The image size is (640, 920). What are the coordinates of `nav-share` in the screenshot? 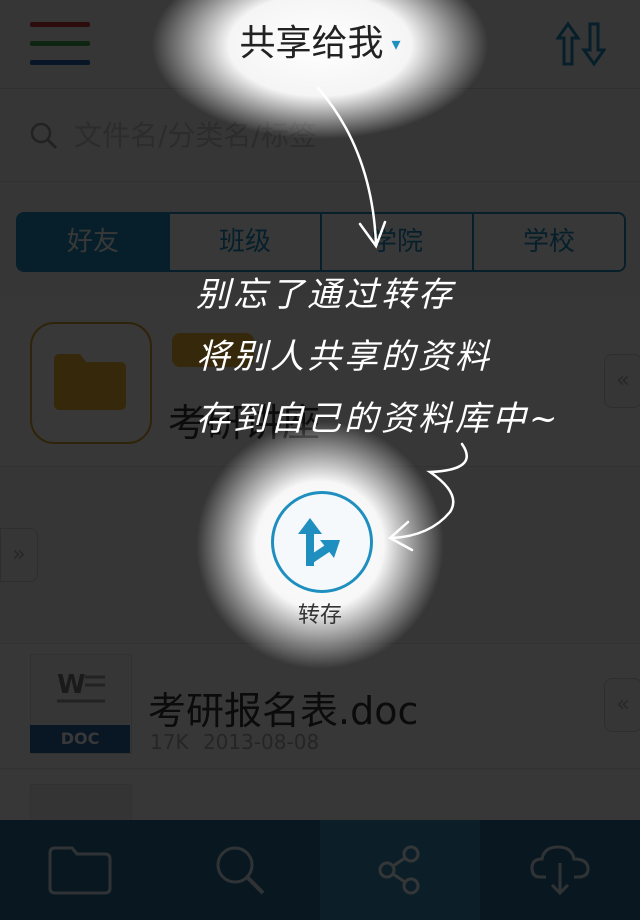 It's located at (400, 870).